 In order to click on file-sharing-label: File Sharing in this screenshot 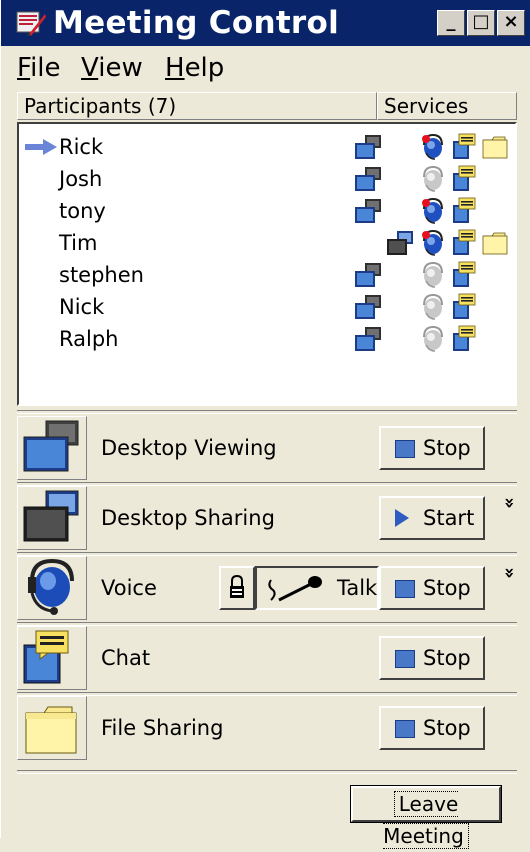, I will do `click(162, 728)`.